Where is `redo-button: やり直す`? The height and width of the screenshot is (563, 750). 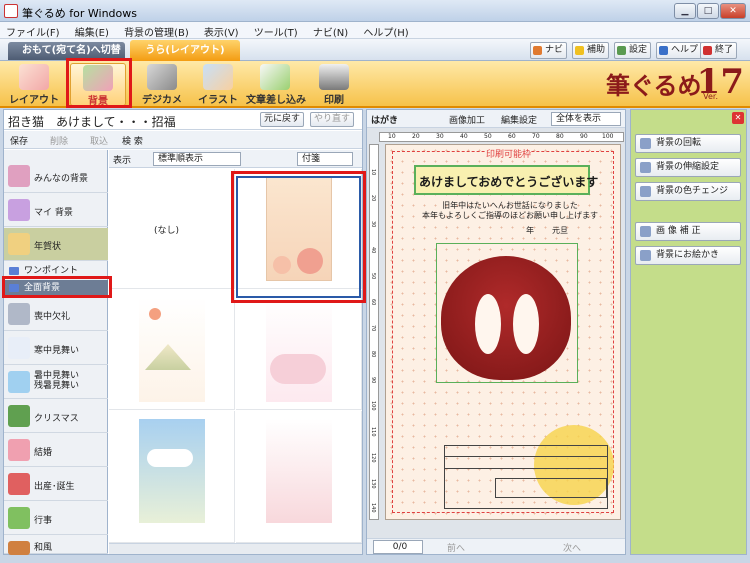
redo-button: やり直す is located at coordinates (332, 119).